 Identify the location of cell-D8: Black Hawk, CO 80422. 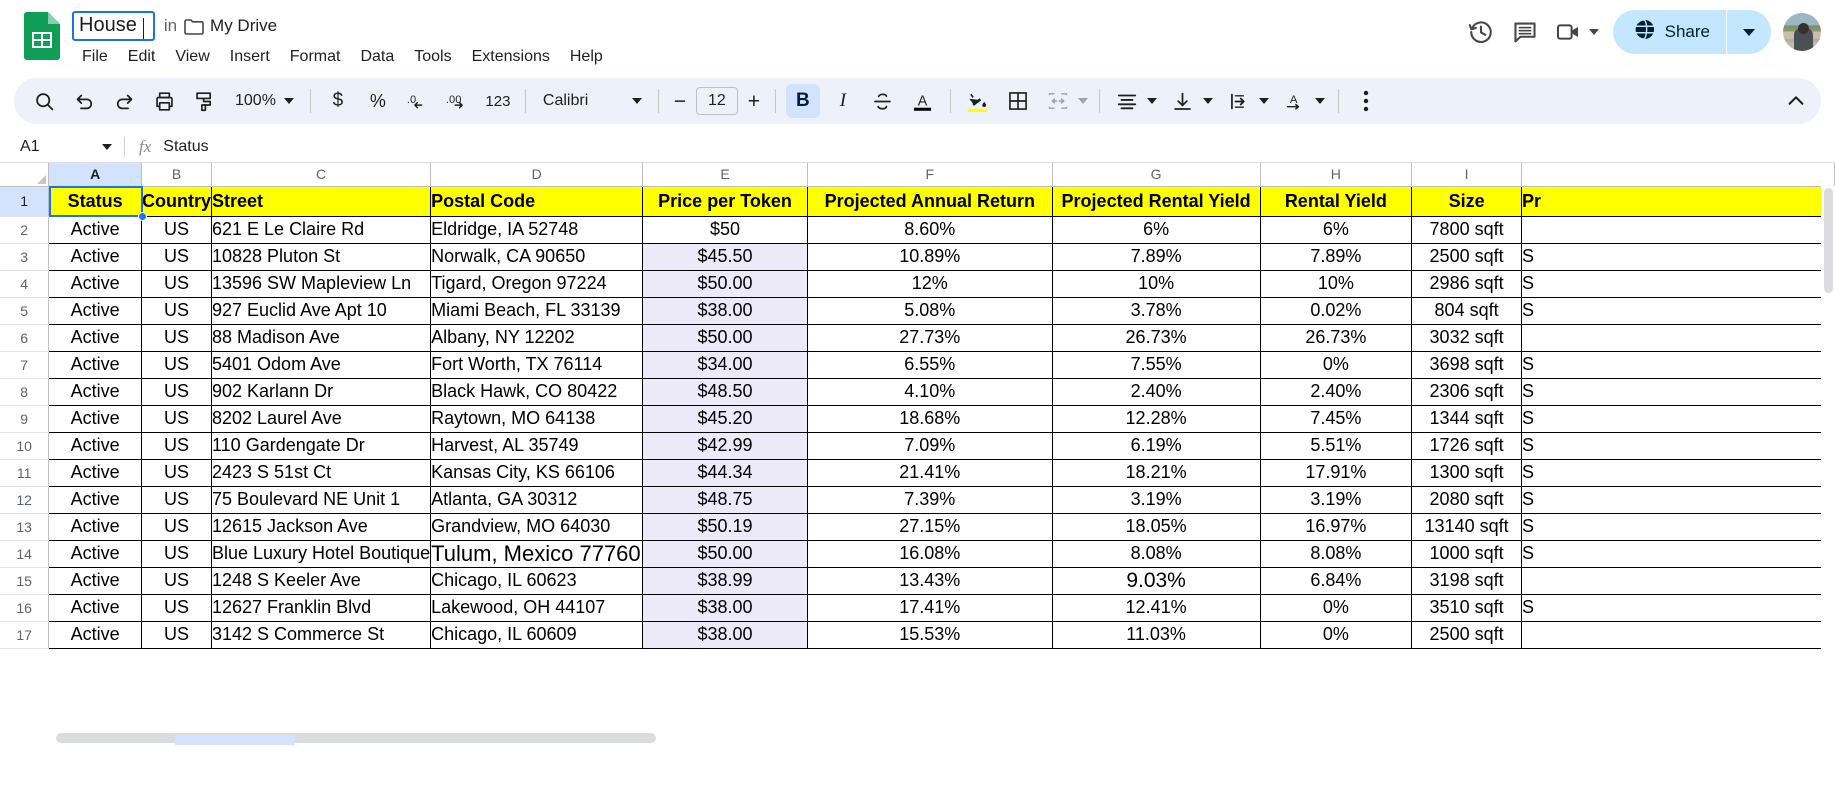
(537, 392).